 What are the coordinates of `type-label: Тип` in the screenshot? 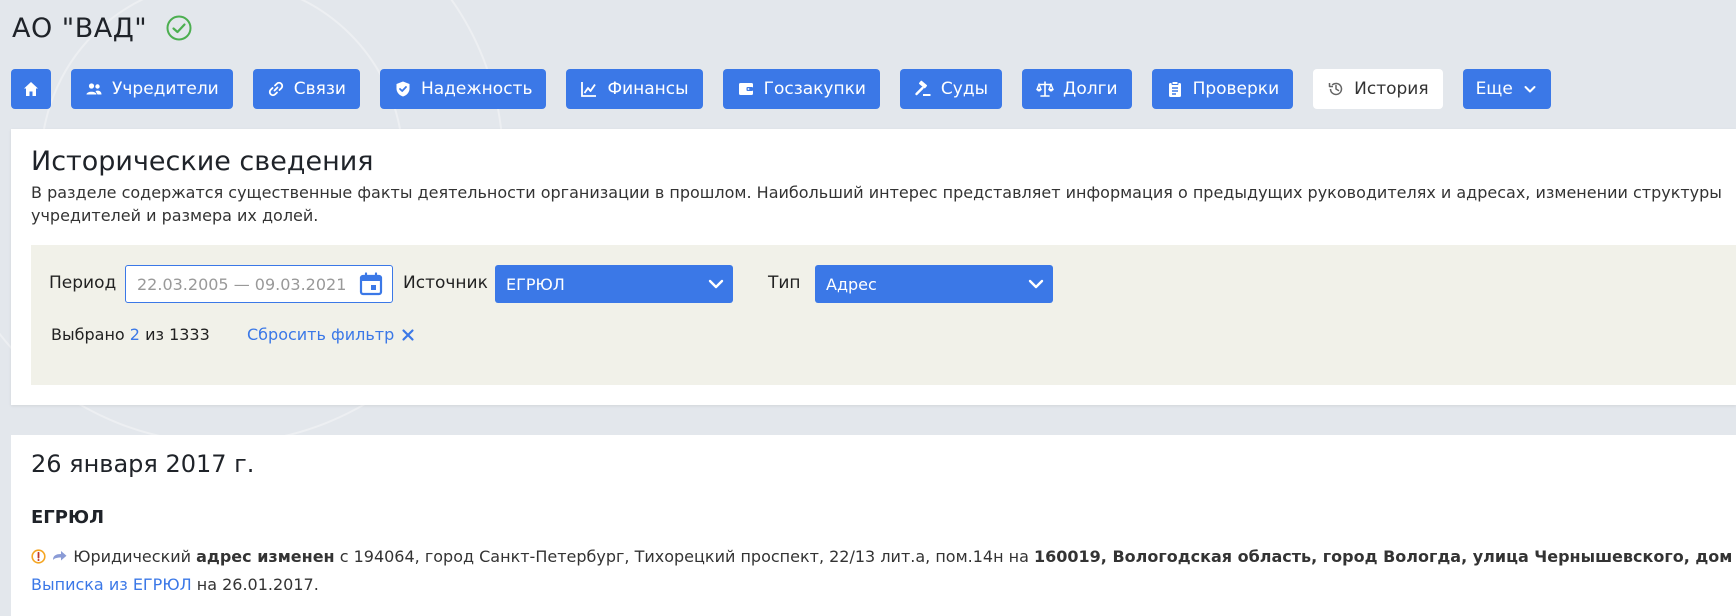 It's located at (784, 283).